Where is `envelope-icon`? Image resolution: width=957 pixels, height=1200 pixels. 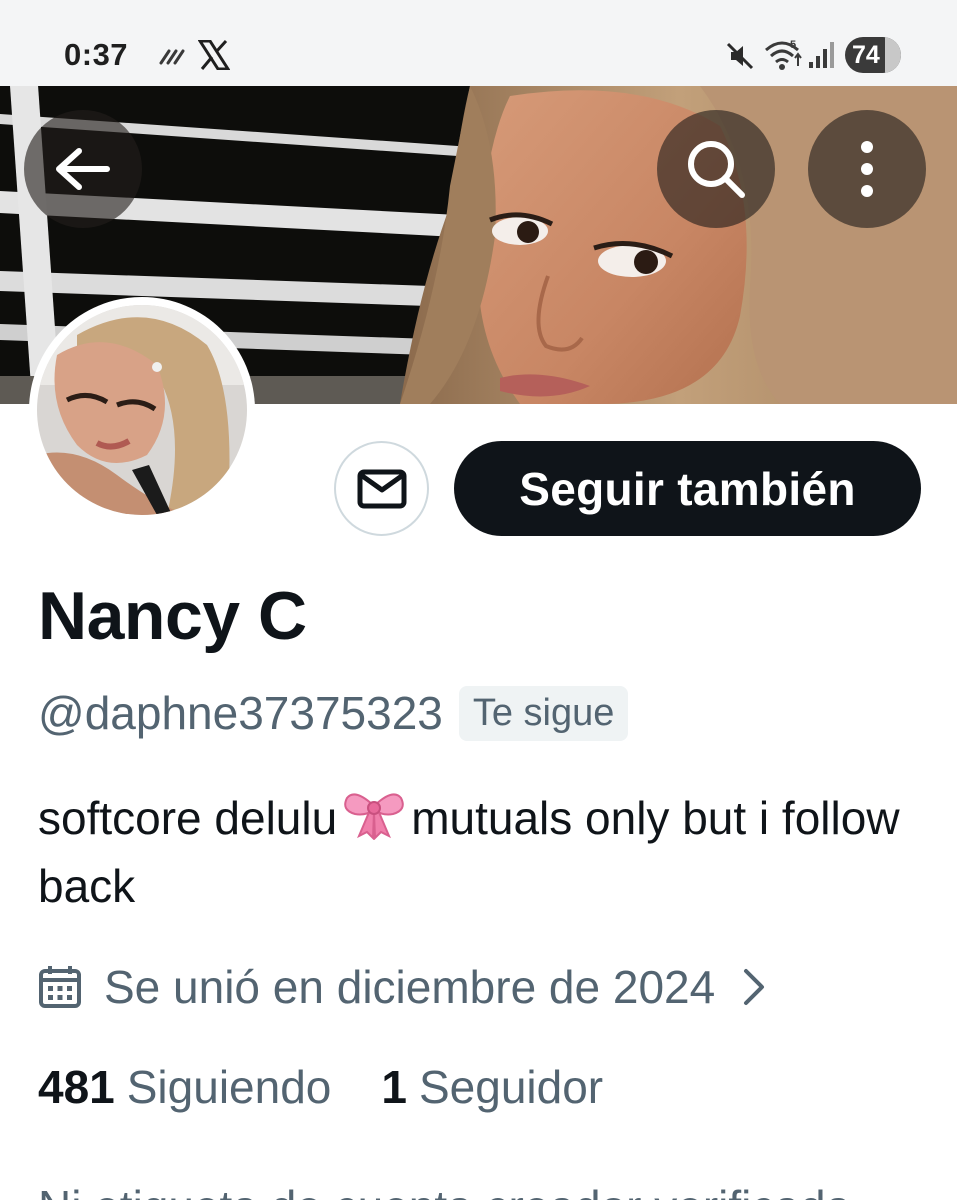
envelope-icon is located at coordinates (381, 488).